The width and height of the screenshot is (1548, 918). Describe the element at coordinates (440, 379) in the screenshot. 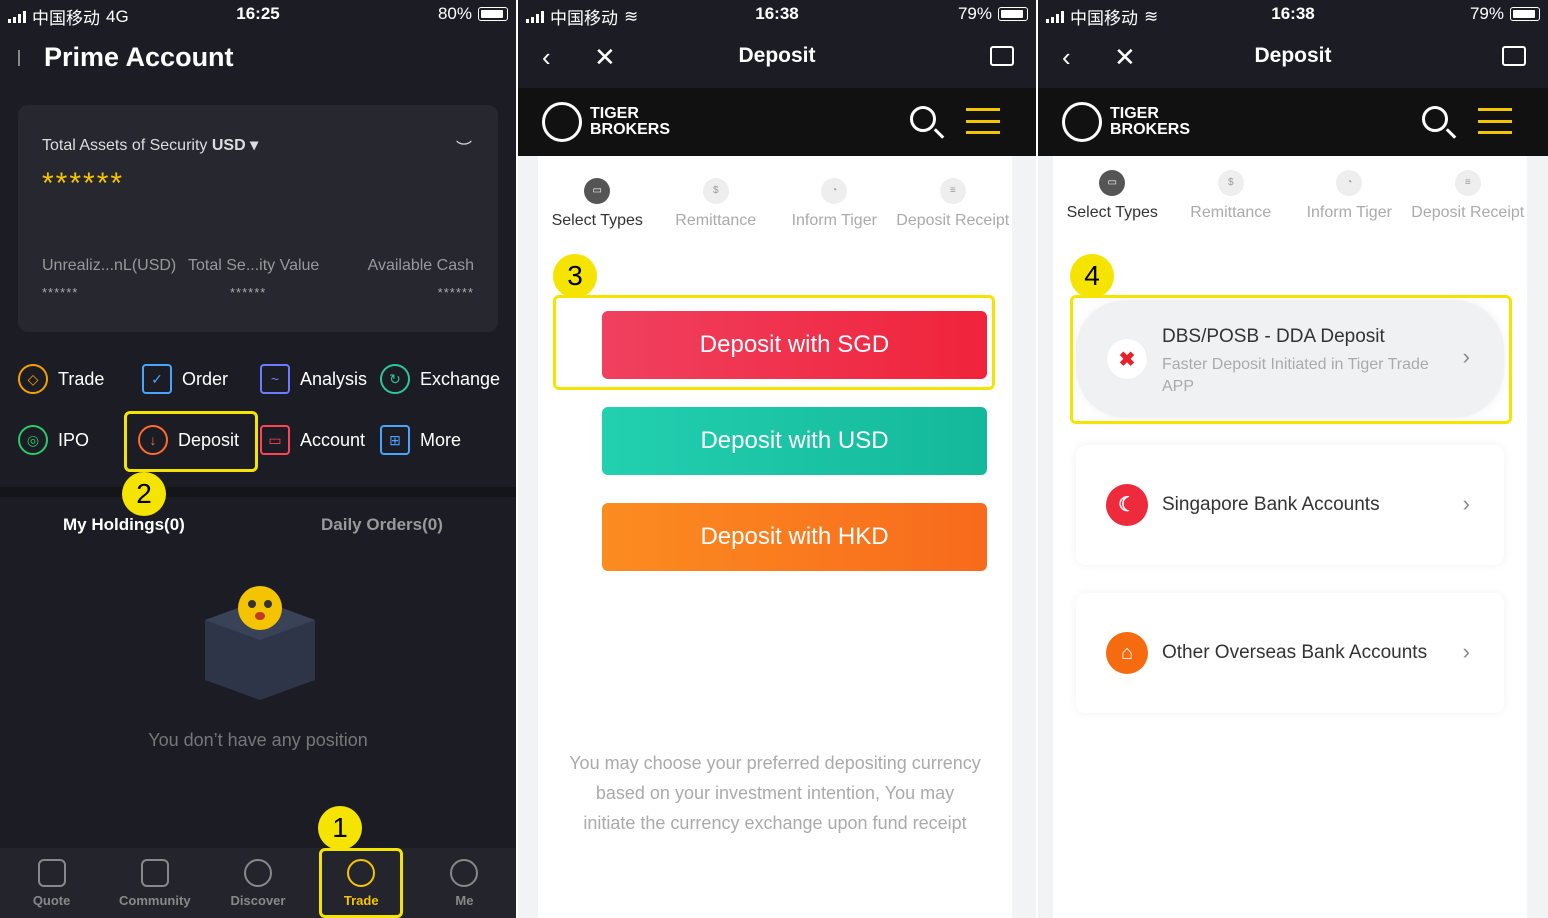

I see `link-exchange: ↻ Exchange` at that location.